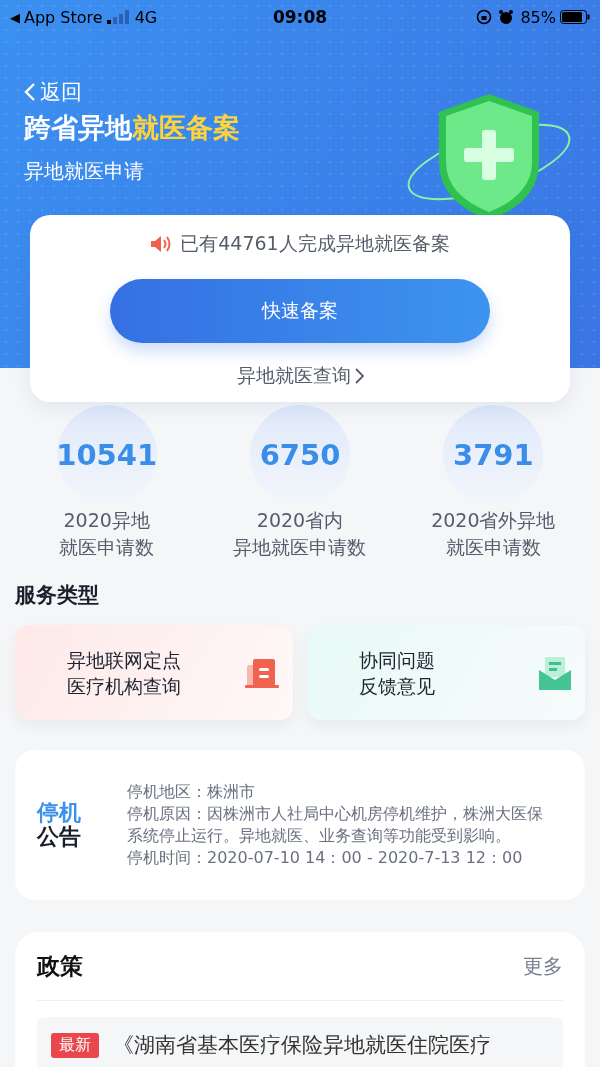 This screenshot has height=1067, width=600. Describe the element at coordinates (300, 311) in the screenshot. I see `quick-filing-button: 快速备案` at that location.